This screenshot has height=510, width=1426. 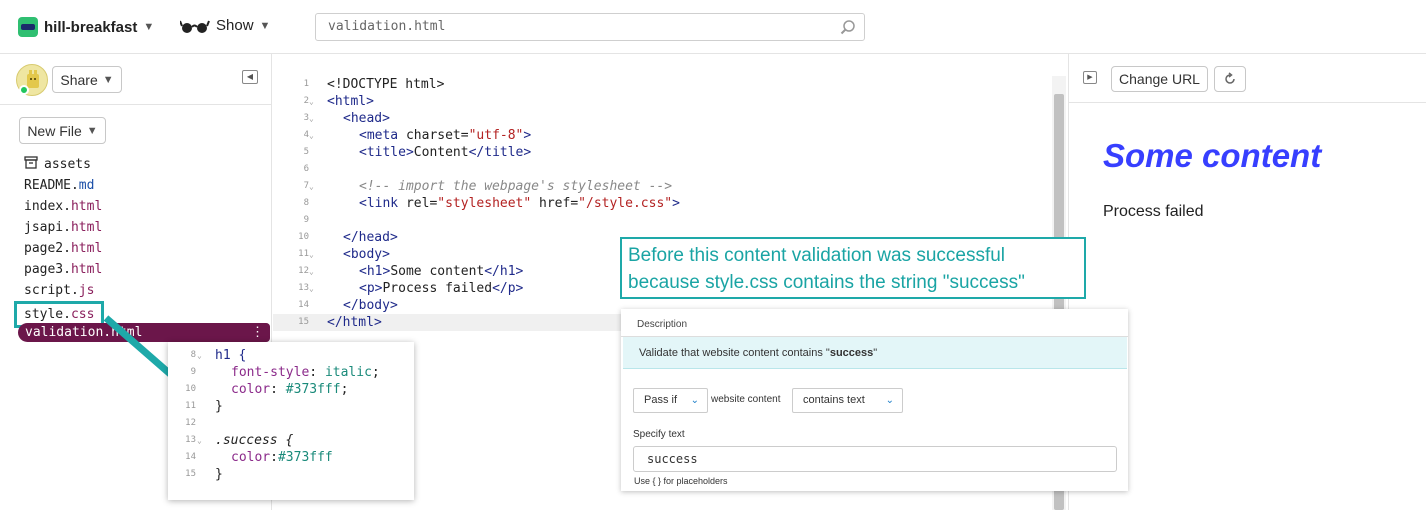 What do you see at coordinates (306, 220) in the screenshot?
I see `code-line: 9` at bounding box center [306, 220].